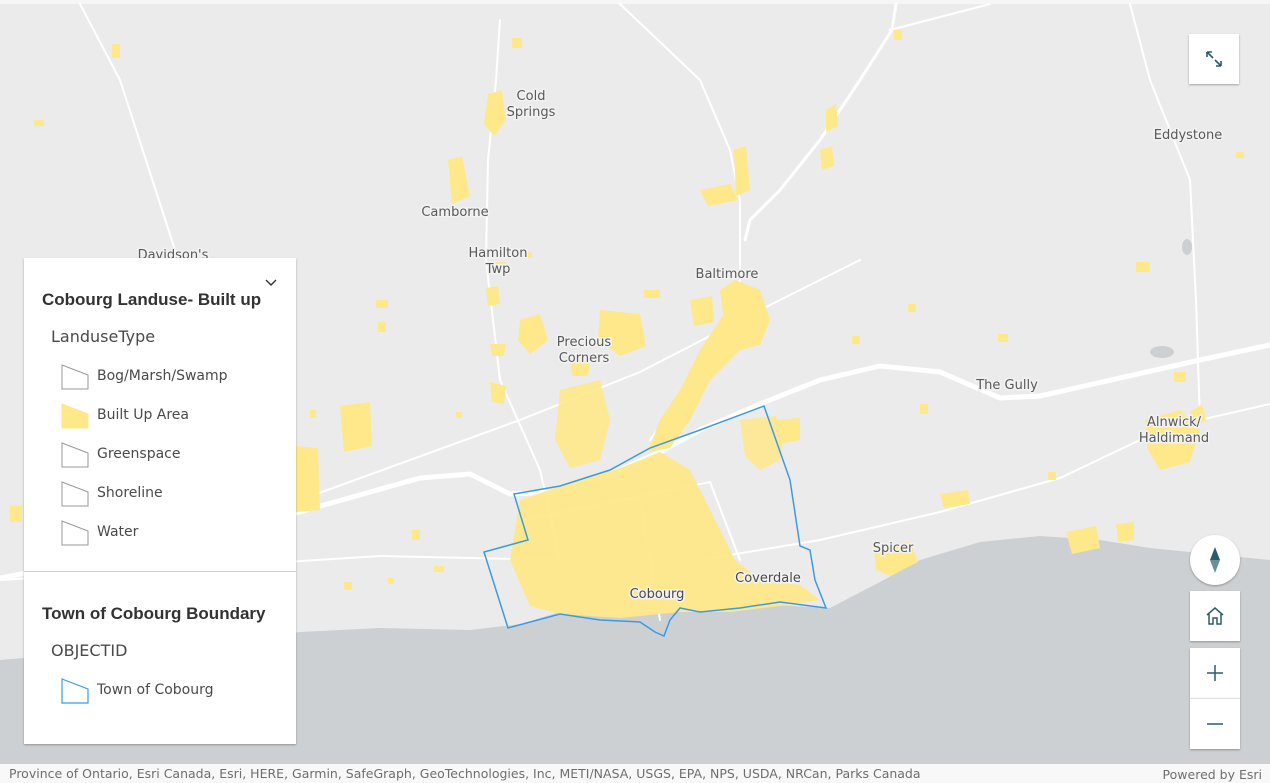 The height and width of the screenshot is (783, 1270). What do you see at coordinates (160, 571) in the screenshot?
I see `legend-divider` at bounding box center [160, 571].